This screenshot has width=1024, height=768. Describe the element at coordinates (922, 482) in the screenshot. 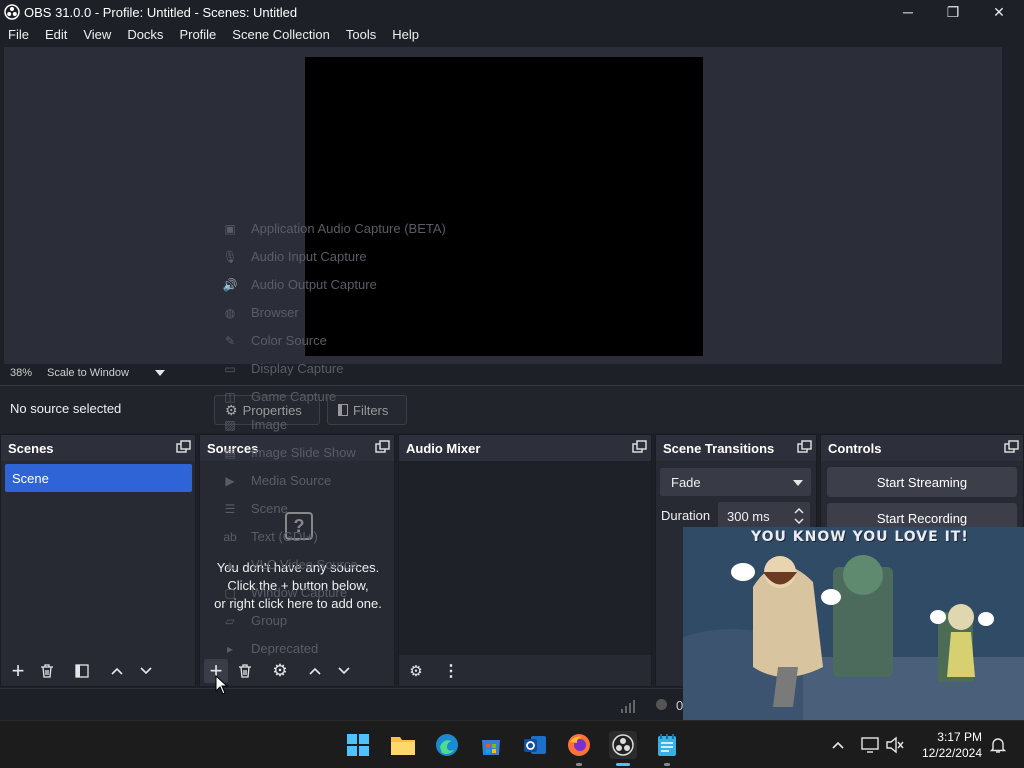

I see `start-streaming-button: Start Streaming` at that location.